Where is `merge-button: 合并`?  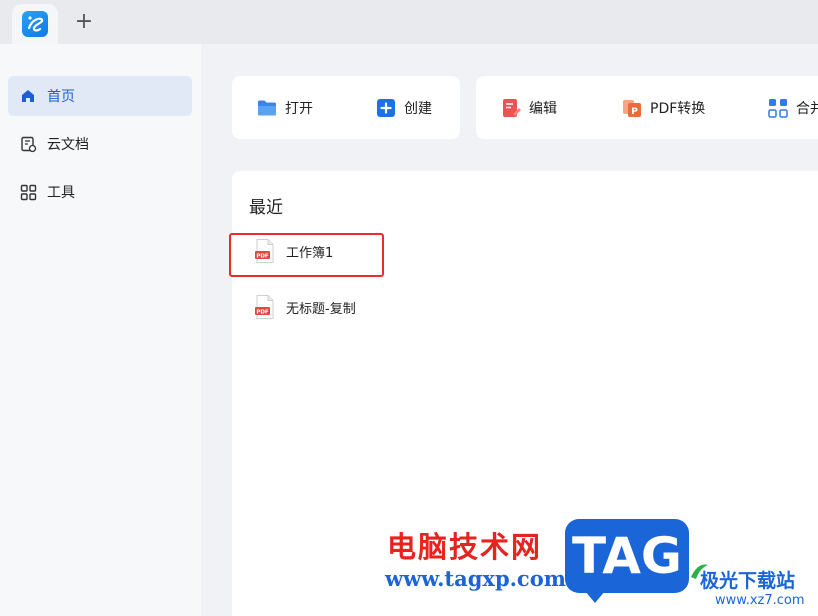
merge-button: 合并 is located at coordinates (792, 108).